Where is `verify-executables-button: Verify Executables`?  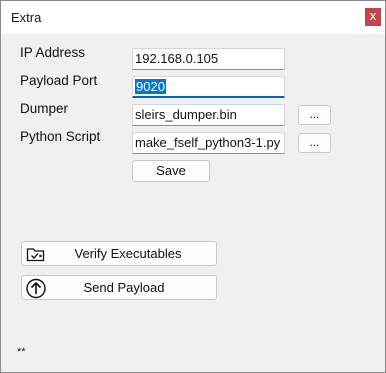
verify-executables-button: Verify Executables is located at coordinates (119, 253).